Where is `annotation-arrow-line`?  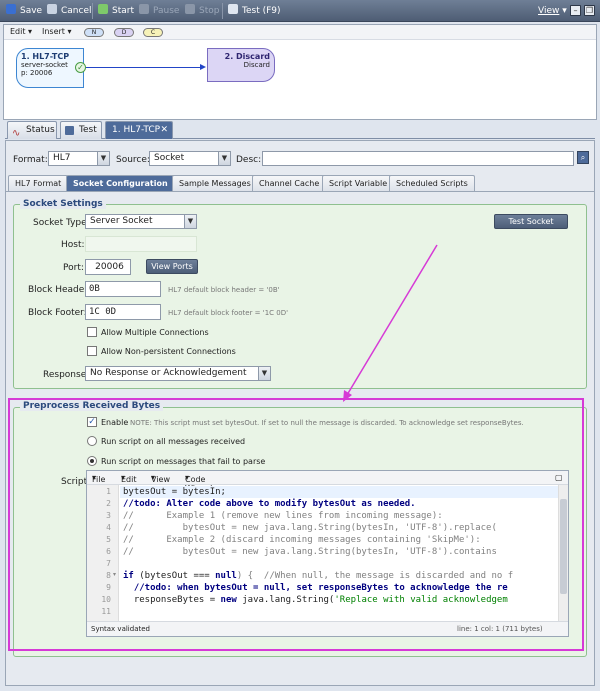
annotation-arrow-line is located at coordinates (392, 320).